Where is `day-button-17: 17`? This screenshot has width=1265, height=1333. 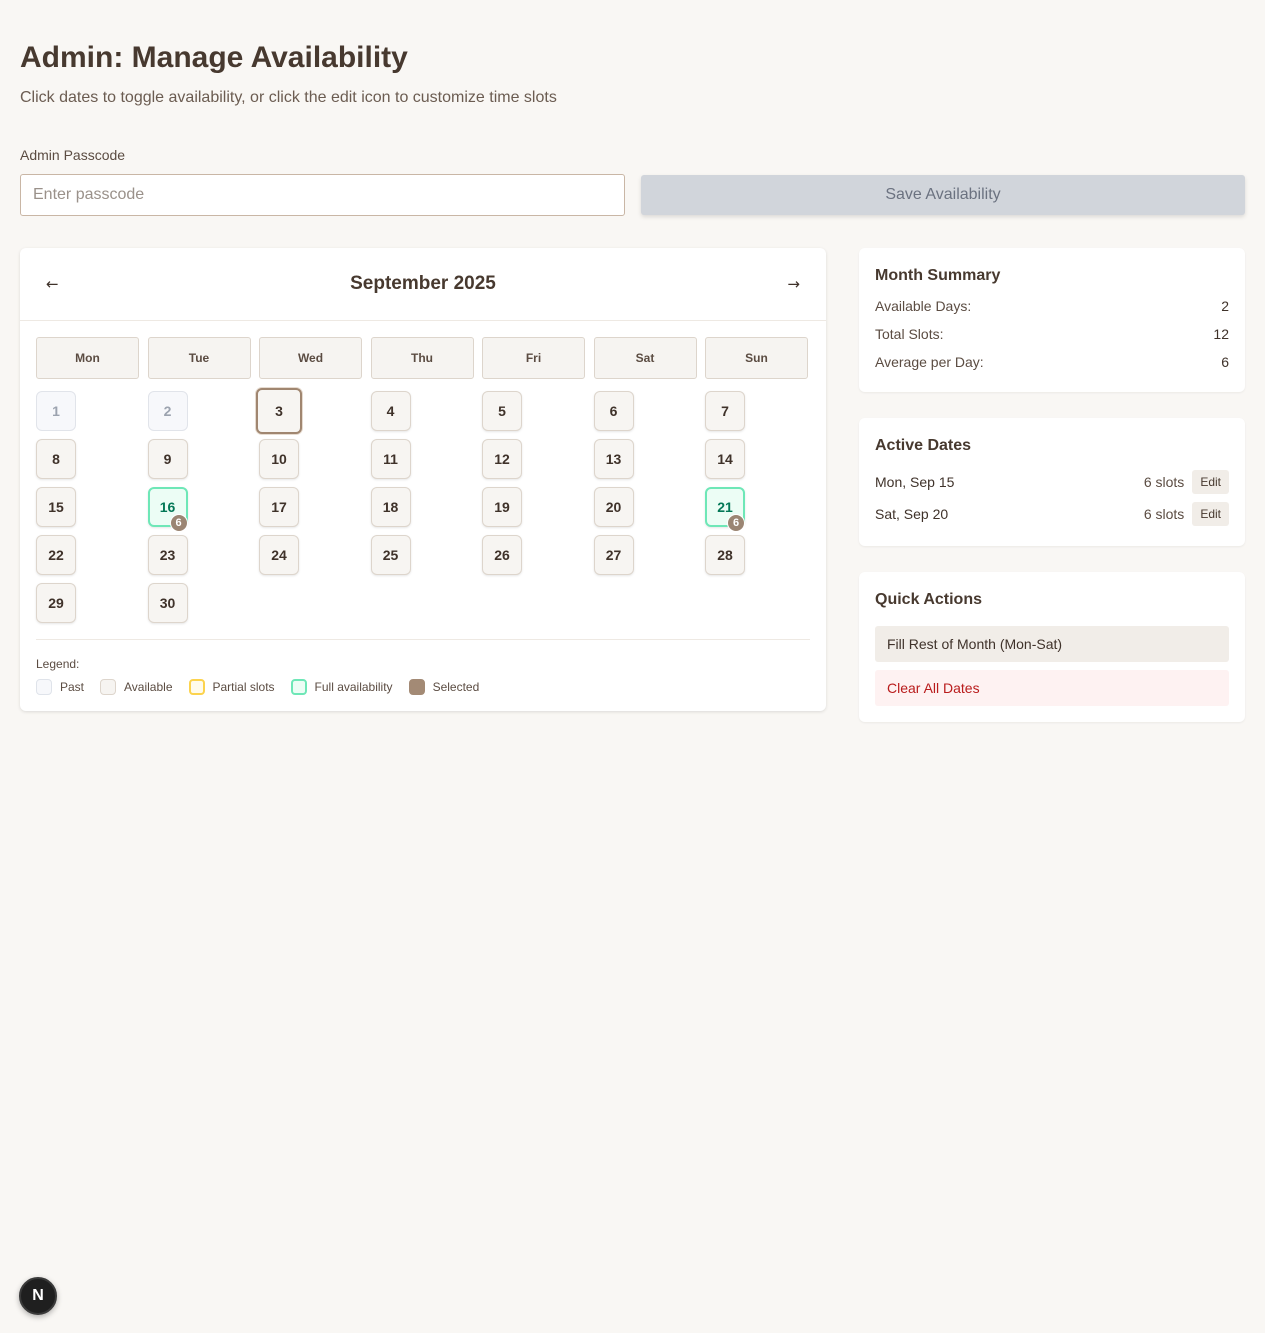
day-button-17: 17 is located at coordinates (279, 507).